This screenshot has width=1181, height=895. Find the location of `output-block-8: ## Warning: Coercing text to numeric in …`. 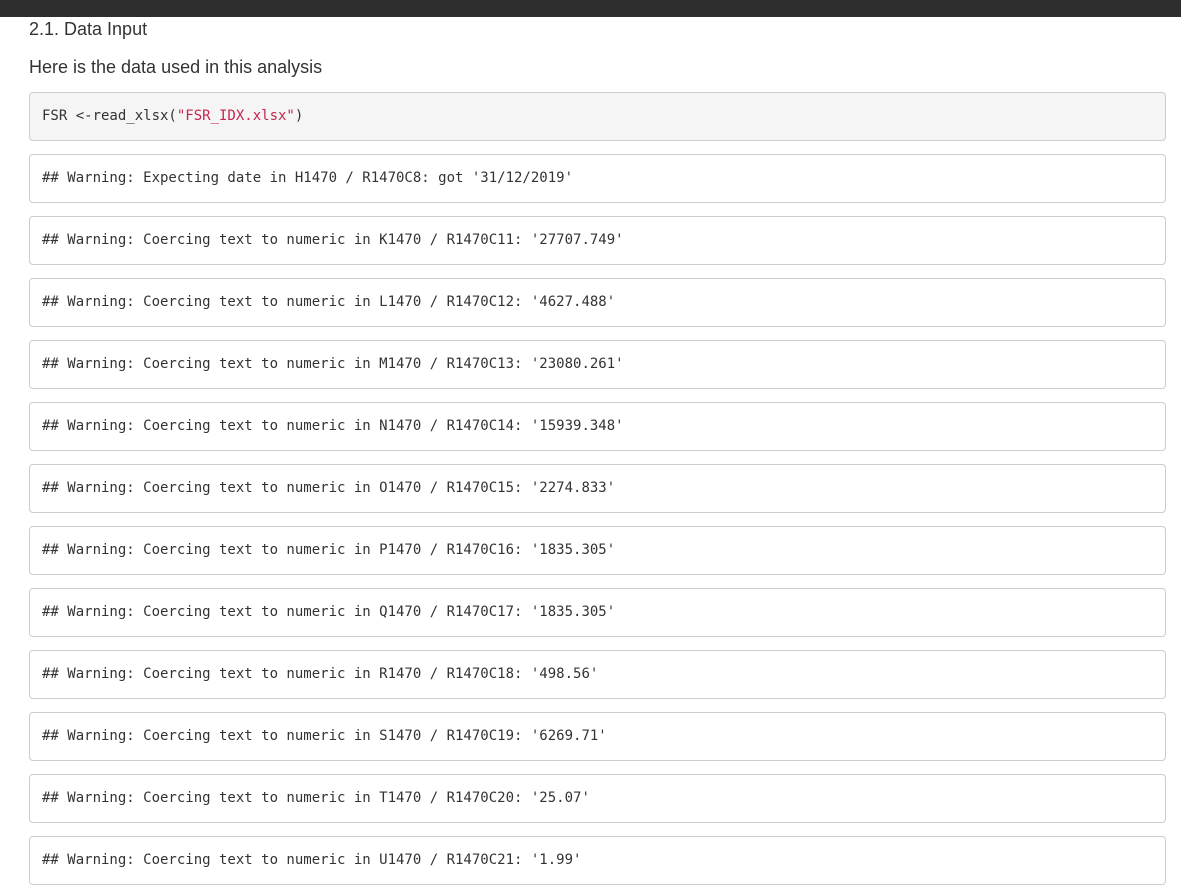

output-block-8: ## Warning: Coercing text to numeric in … is located at coordinates (597, 612).